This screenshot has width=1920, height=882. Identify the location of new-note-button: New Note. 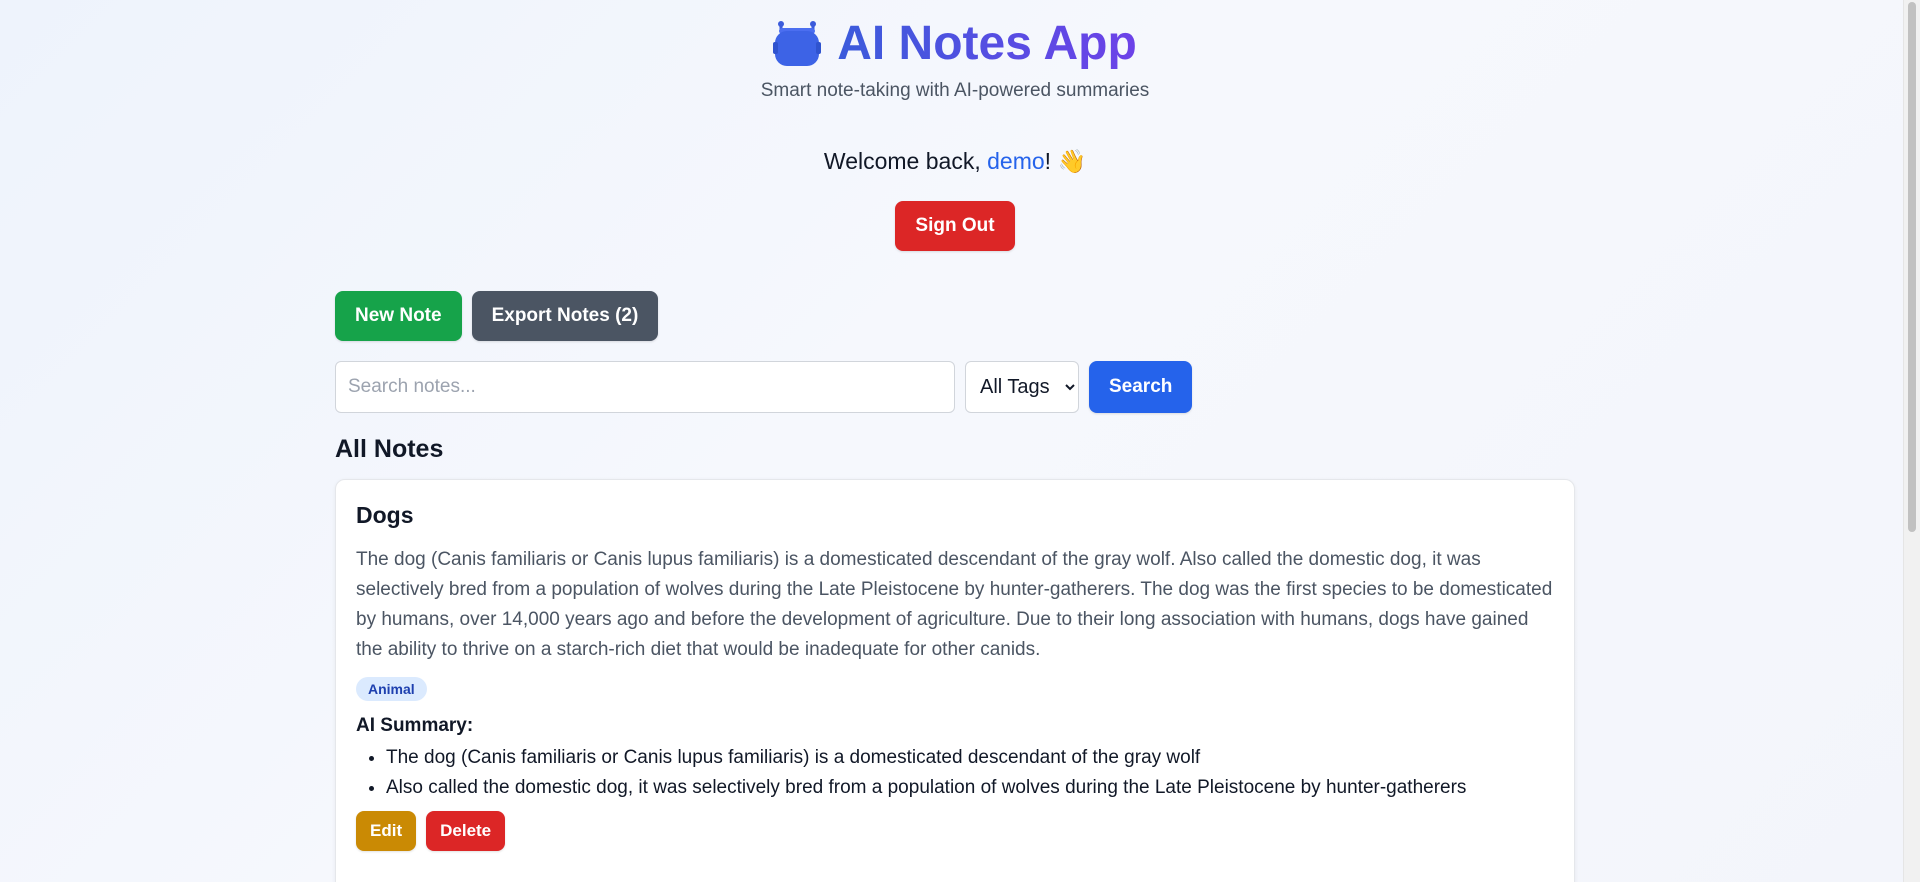
(398, 316).